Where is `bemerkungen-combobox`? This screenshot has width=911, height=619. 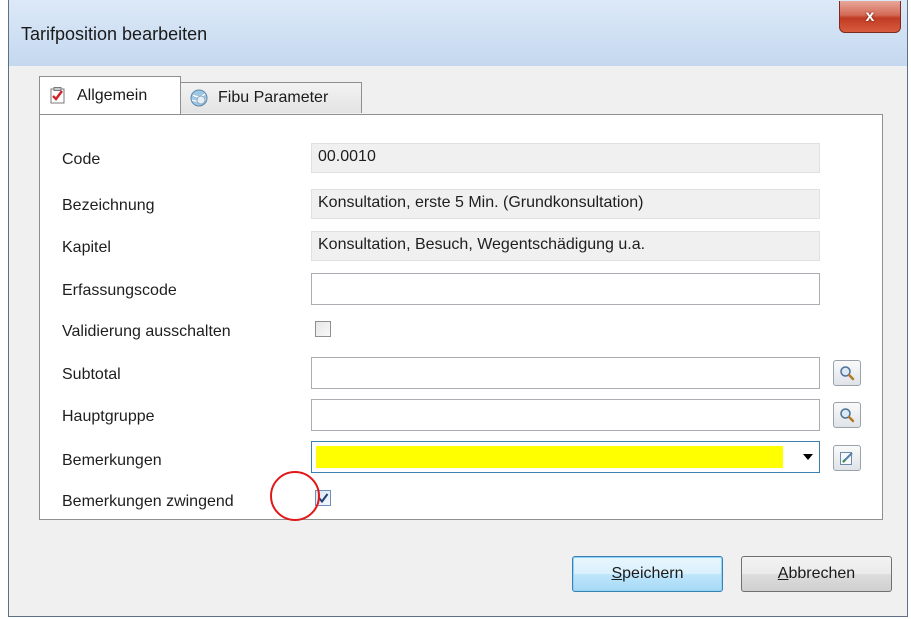 bemerkungen-combobox is located at coordinates (565, 457).